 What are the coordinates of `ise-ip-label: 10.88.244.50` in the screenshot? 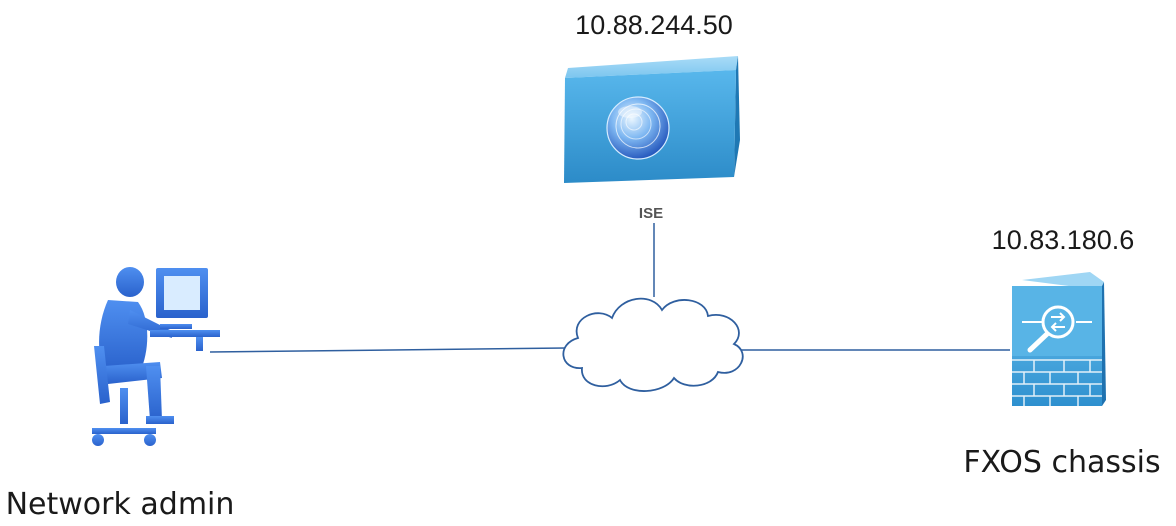 It's located at (654, 25).